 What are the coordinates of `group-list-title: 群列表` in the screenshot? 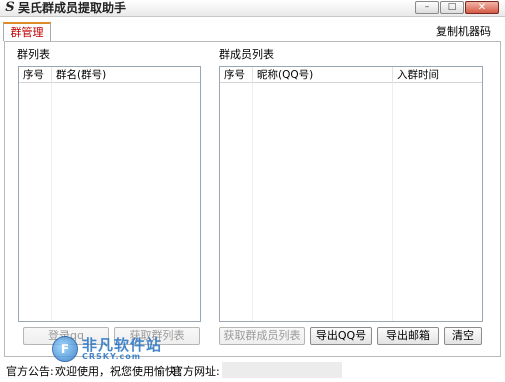 It's located at (33, 54).